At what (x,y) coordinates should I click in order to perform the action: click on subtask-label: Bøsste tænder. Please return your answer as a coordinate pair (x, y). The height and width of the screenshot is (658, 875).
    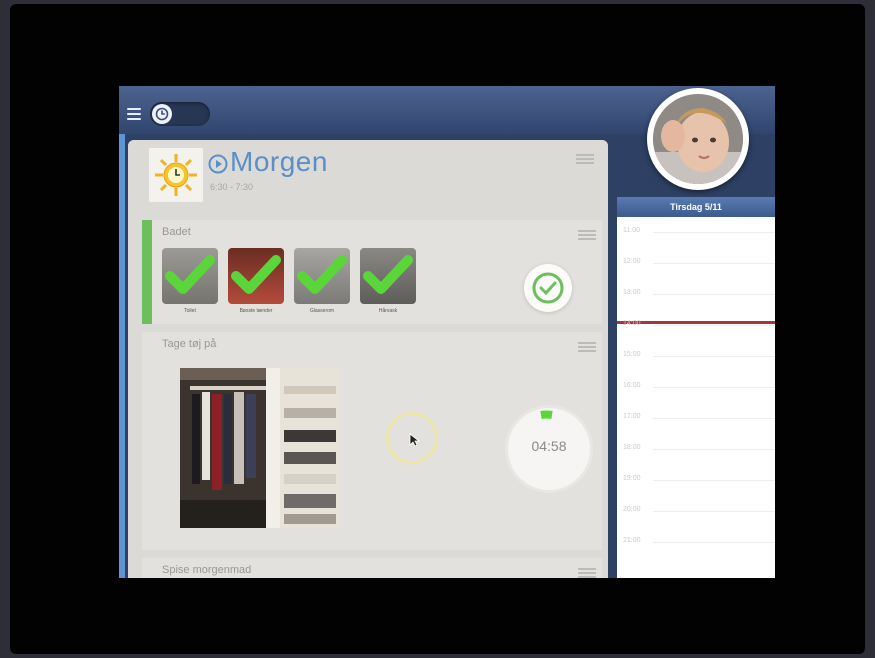
    Looking at the image, I should click on (256, 311).